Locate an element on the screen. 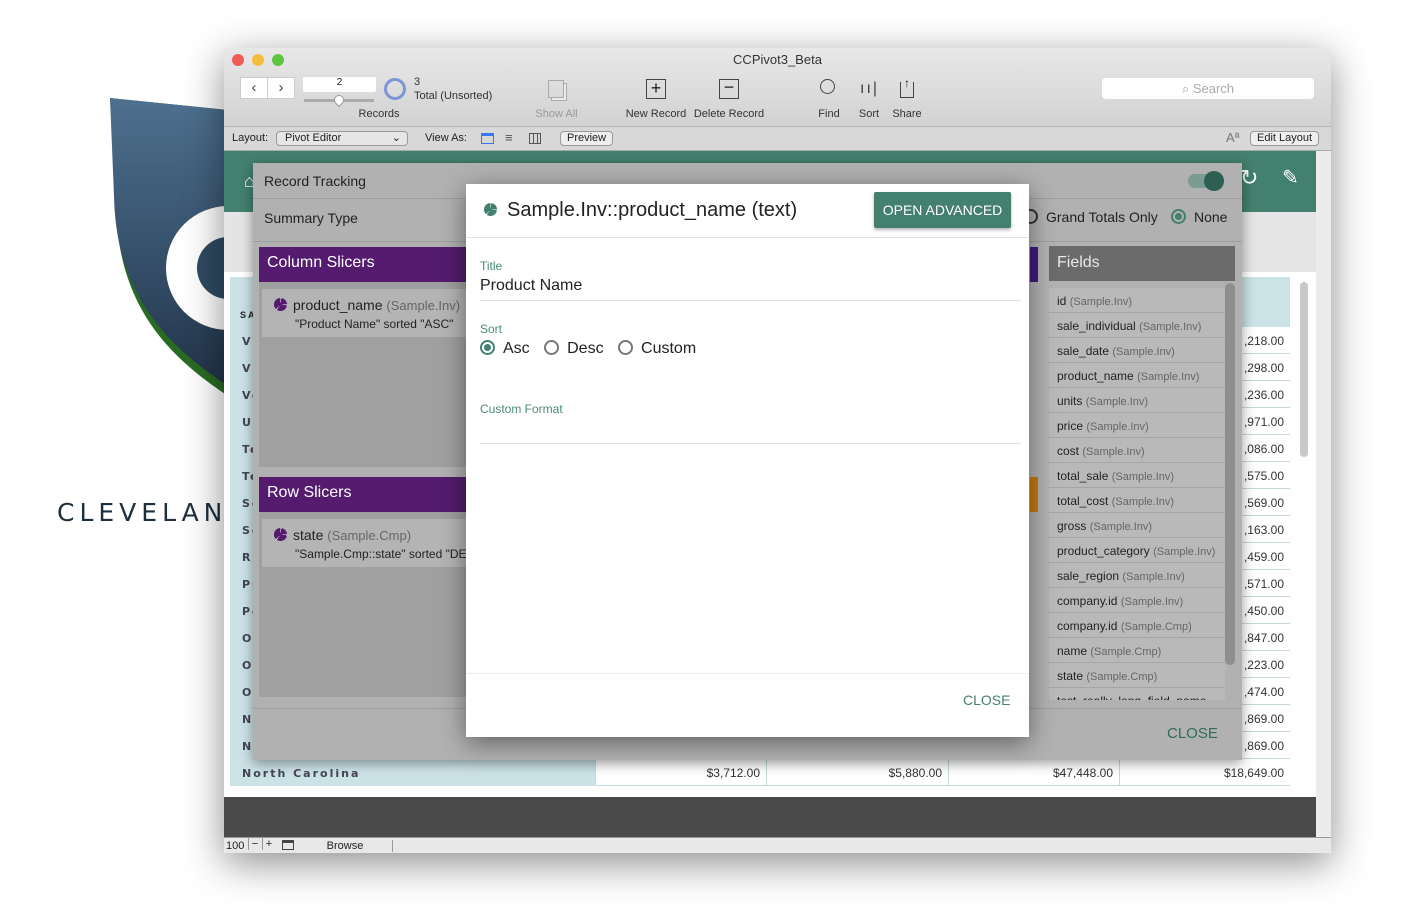 This screenshot has height=921, width=1401. new-record-button: New Record is located at coordinates (656, 114).